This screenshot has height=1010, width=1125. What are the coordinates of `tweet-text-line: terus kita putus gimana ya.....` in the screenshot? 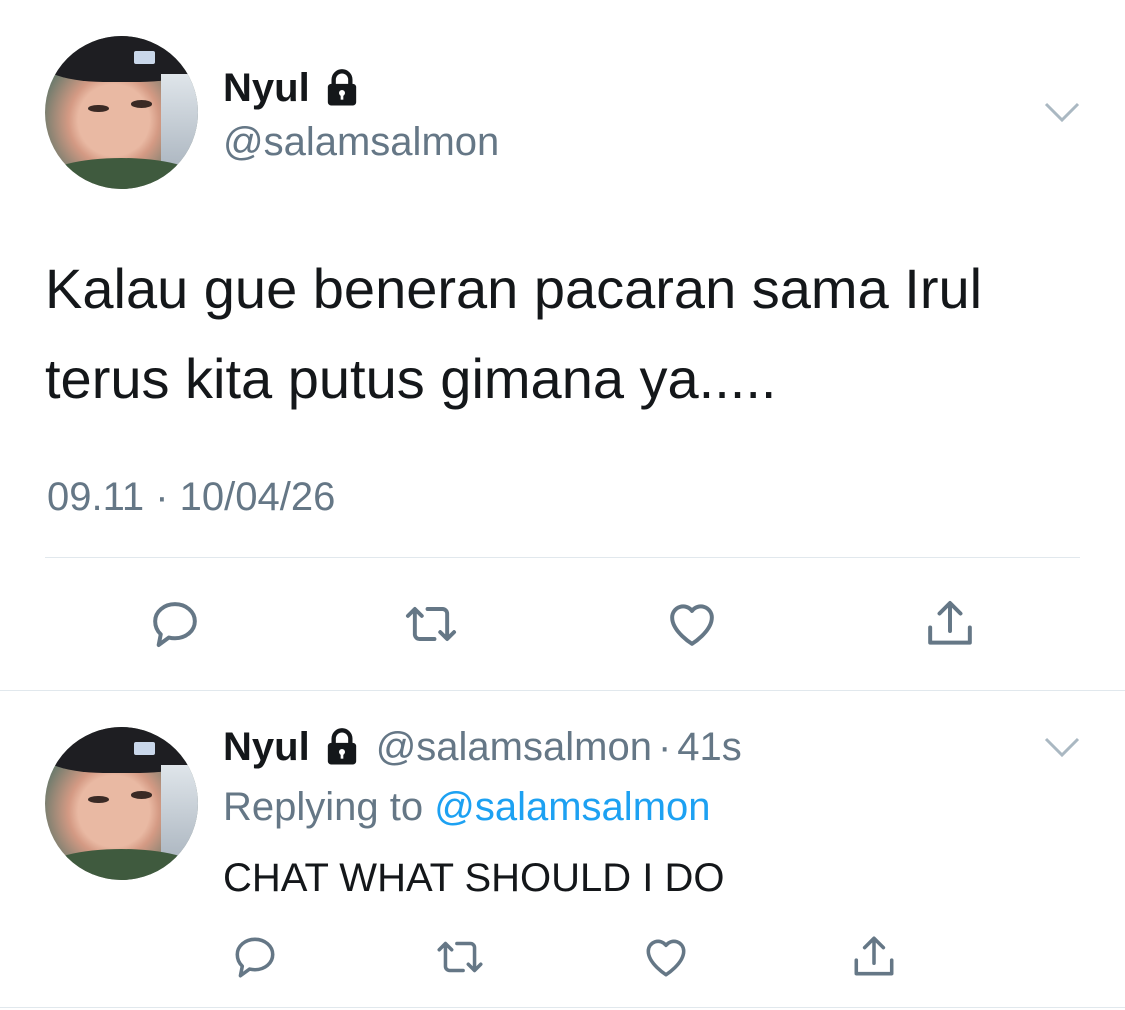 It's located at (411, 378).